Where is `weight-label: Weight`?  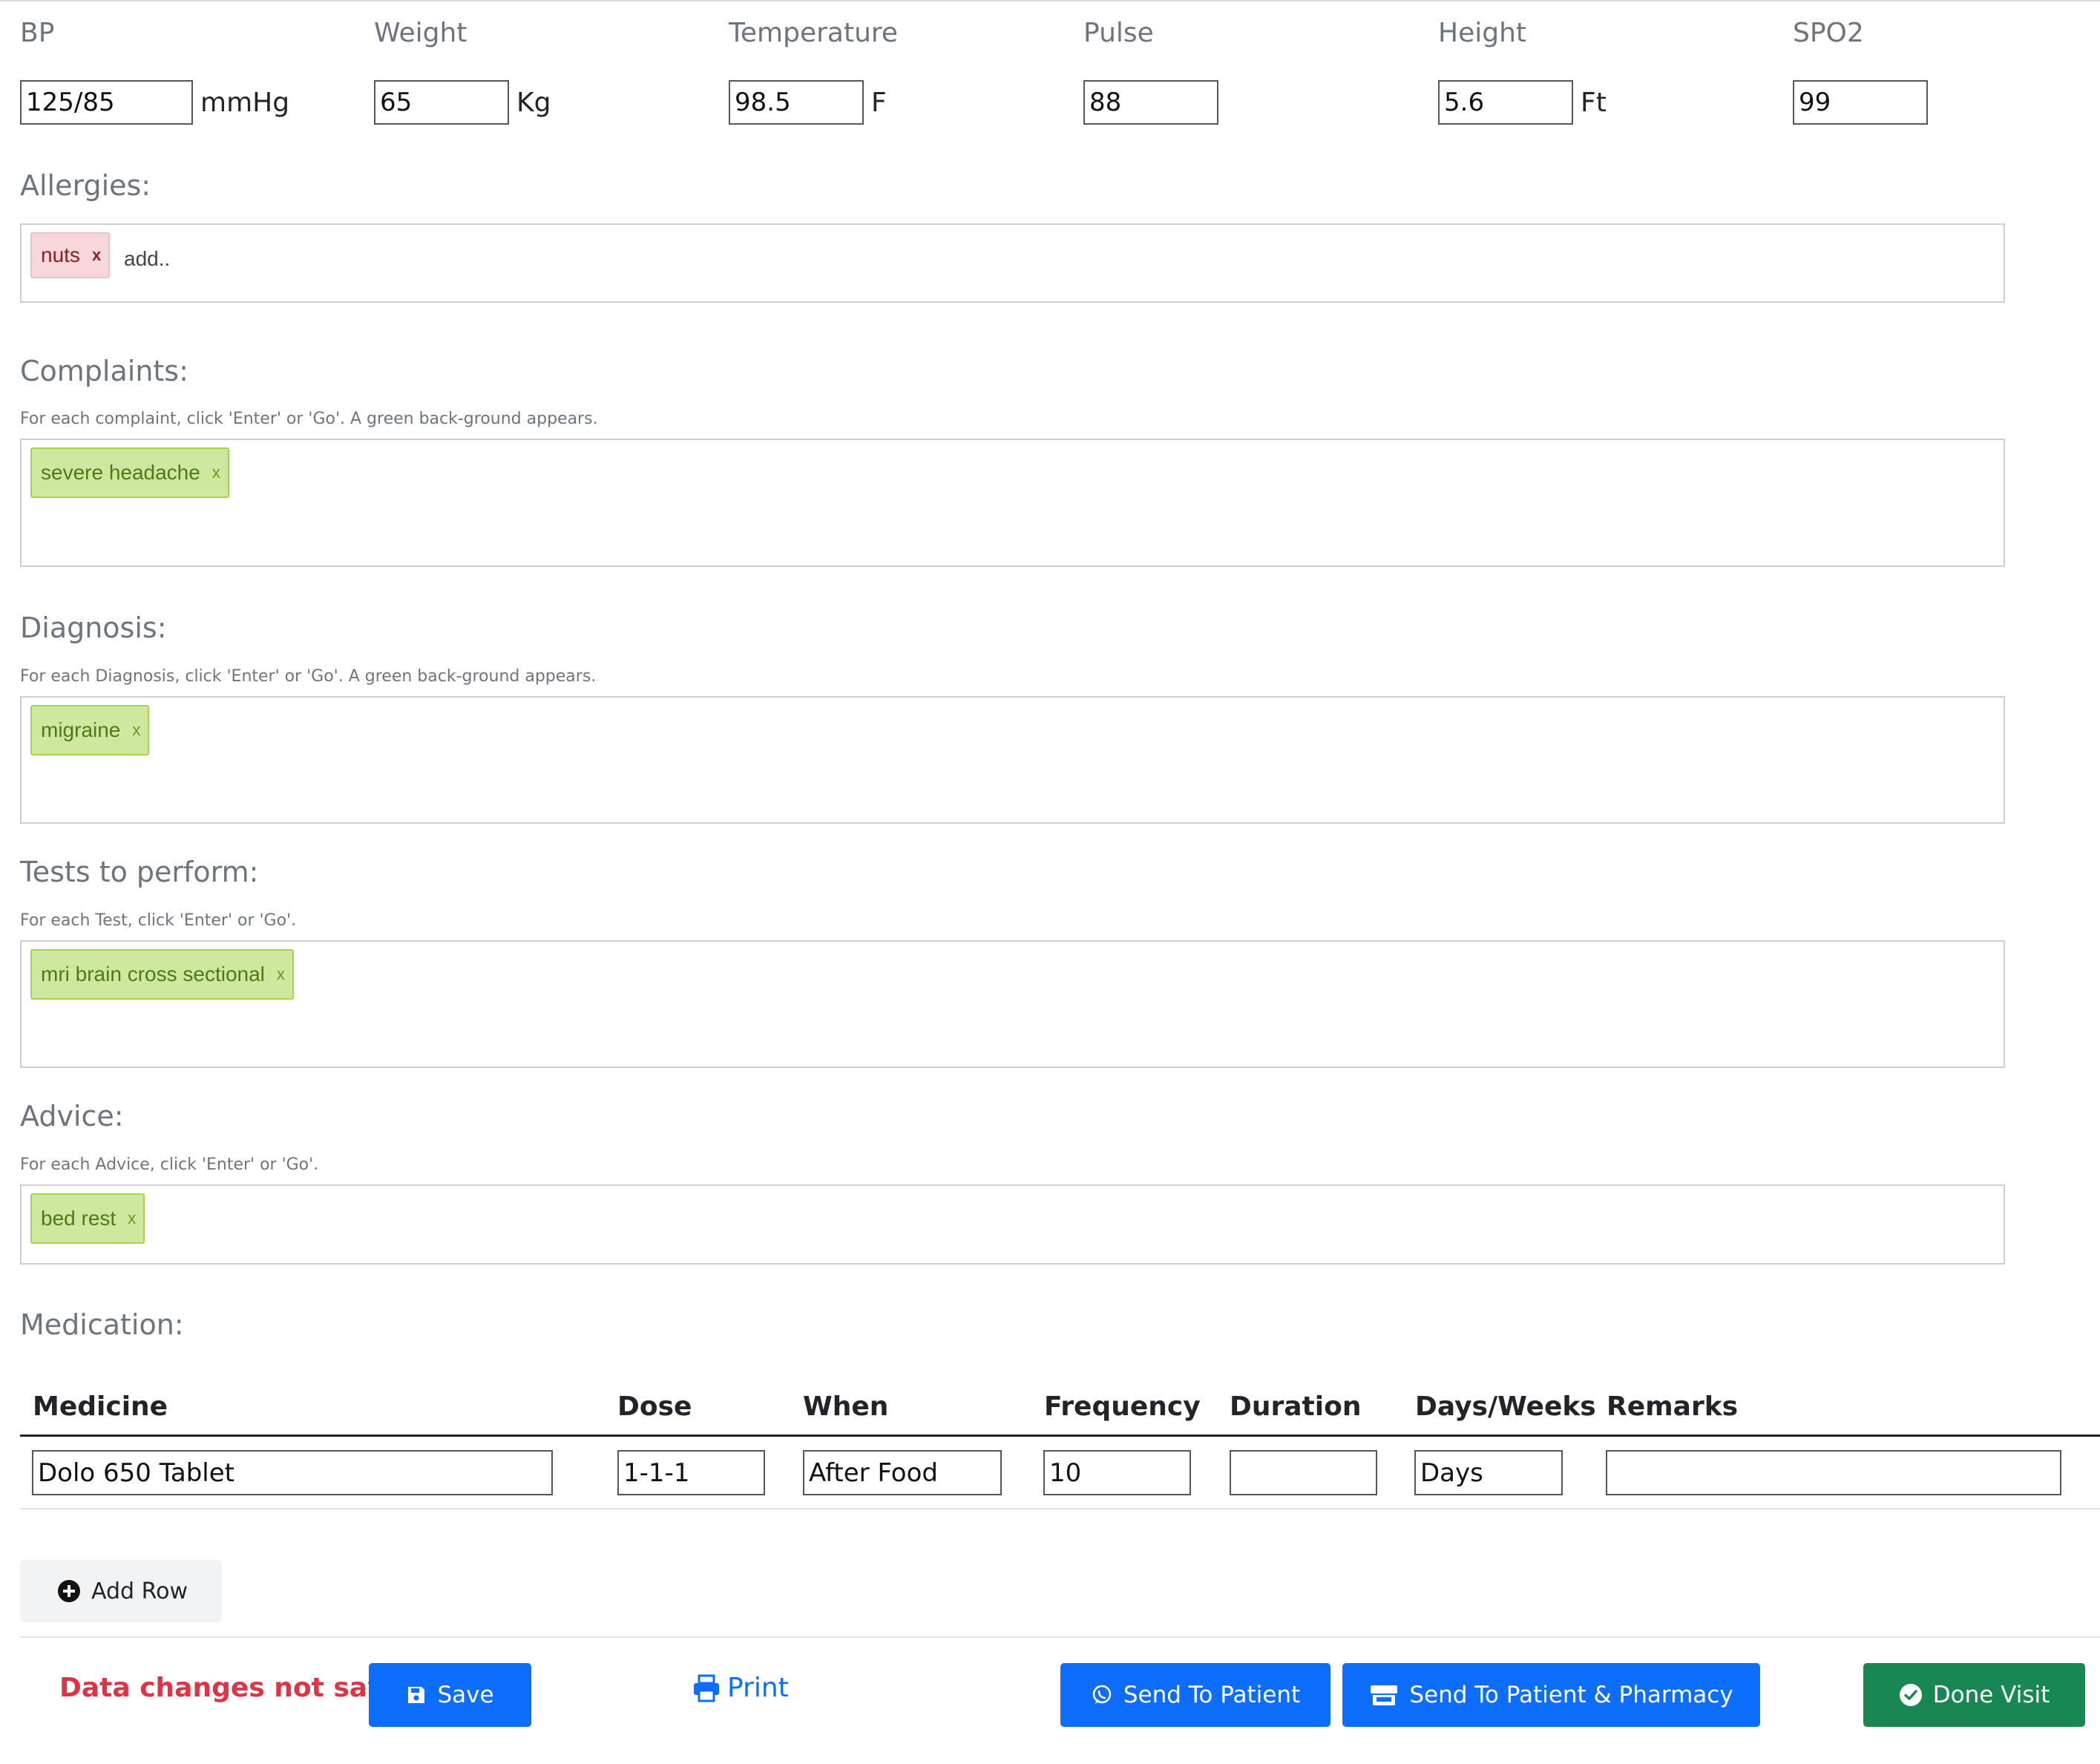 weight-label: Weight is located at coordinates (421, 33).